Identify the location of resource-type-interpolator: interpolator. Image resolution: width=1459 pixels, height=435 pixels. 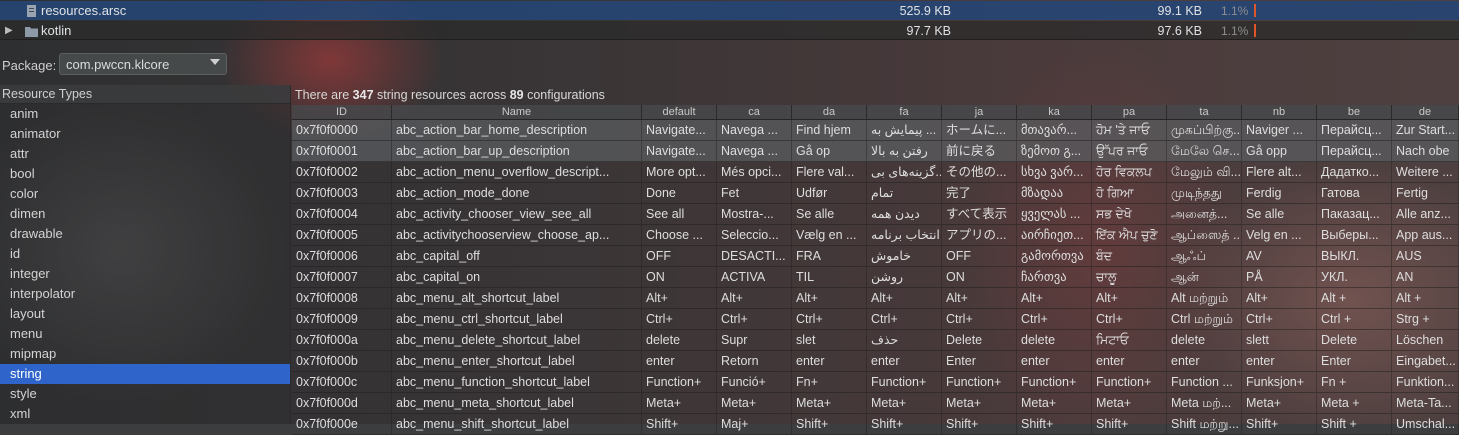
(145, 294).